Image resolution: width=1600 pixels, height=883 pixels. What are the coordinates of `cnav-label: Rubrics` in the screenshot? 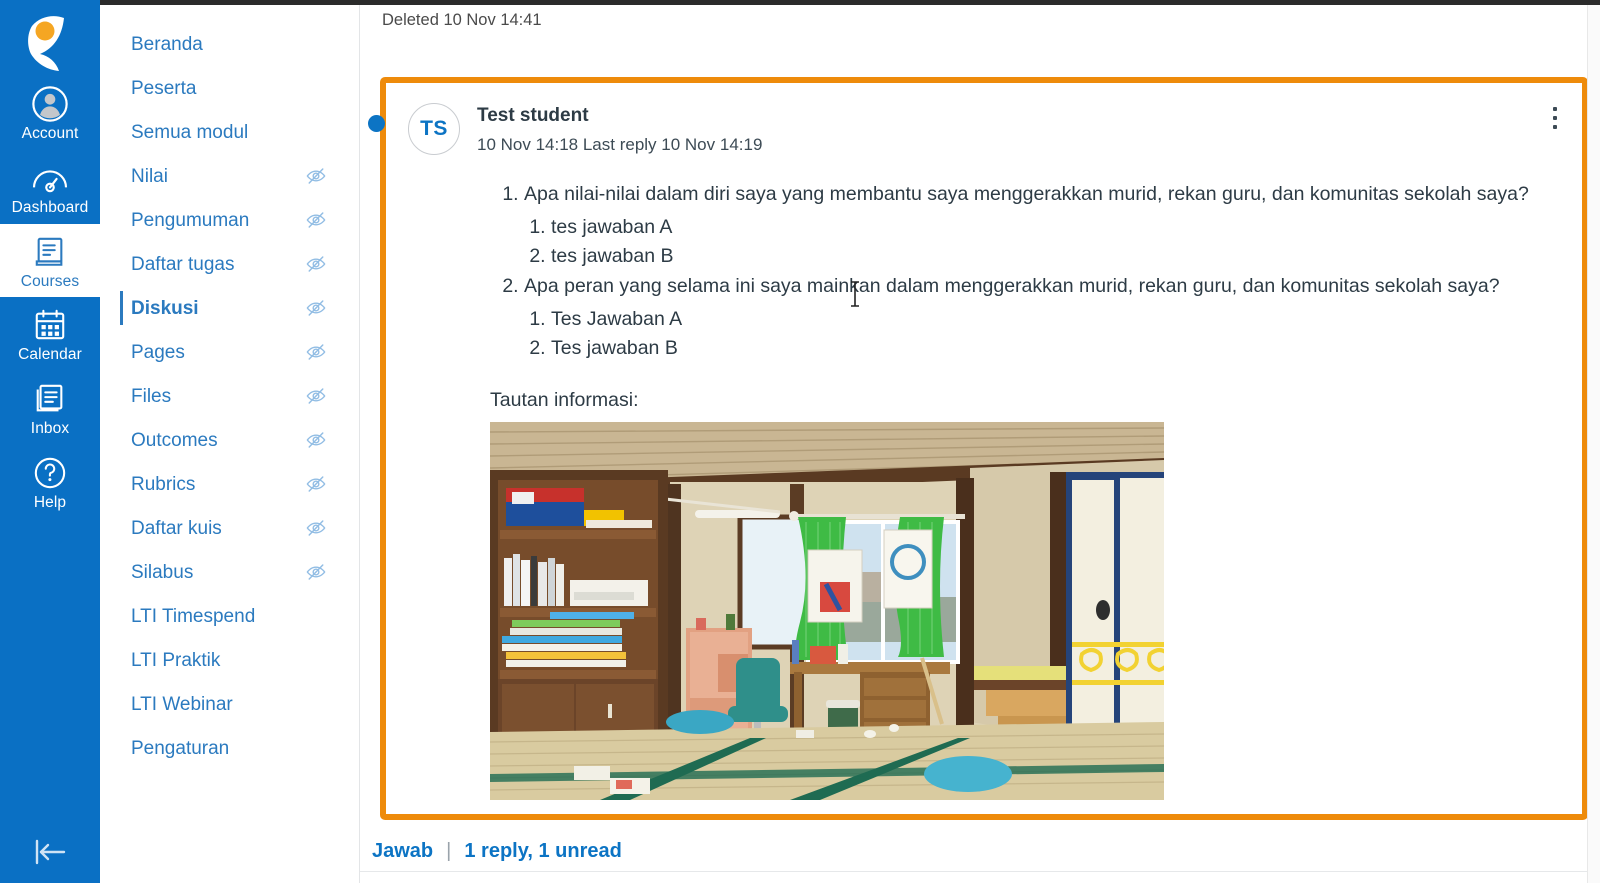 It's located at (163, 484).